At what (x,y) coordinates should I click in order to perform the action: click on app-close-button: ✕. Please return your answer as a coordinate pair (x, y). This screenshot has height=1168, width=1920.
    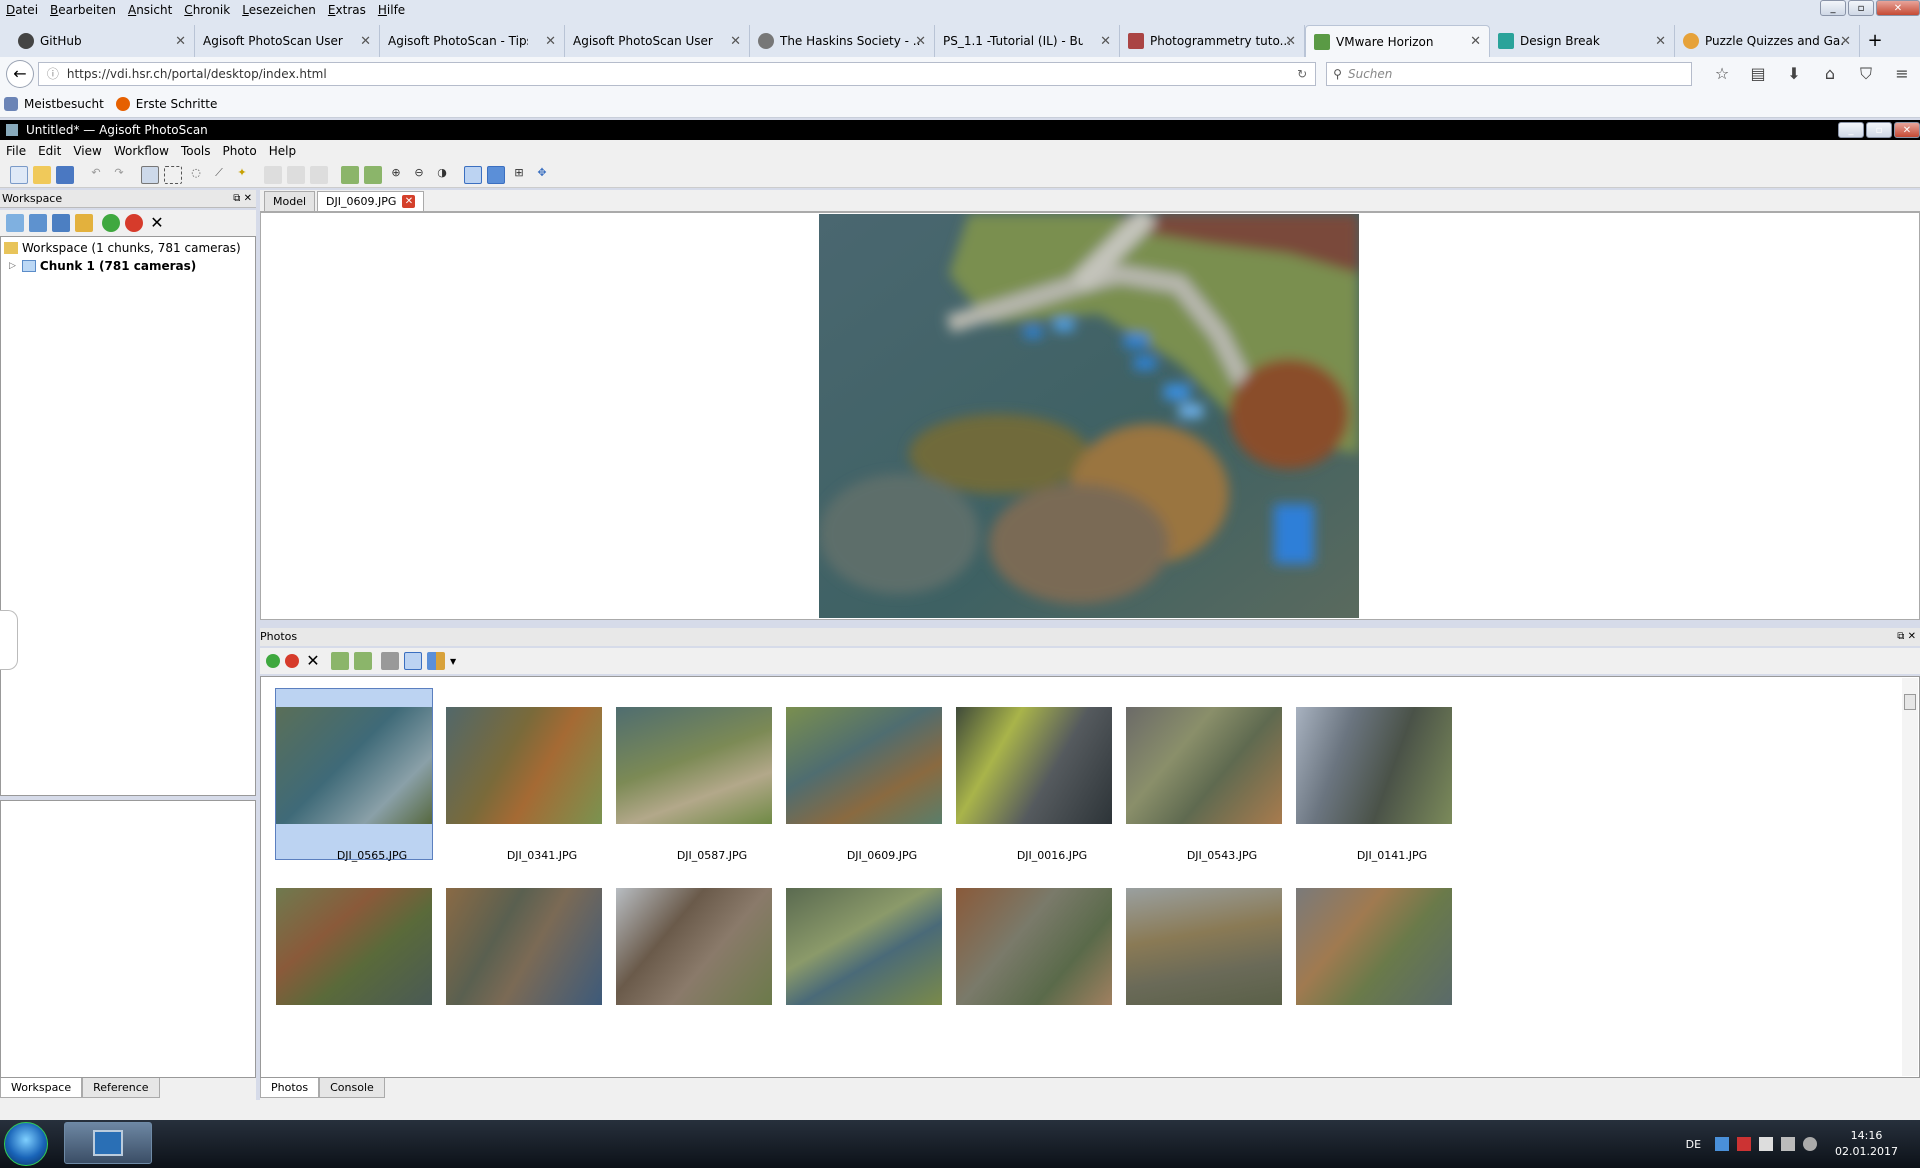
    Looking at the image, I should click on (1907, 130).